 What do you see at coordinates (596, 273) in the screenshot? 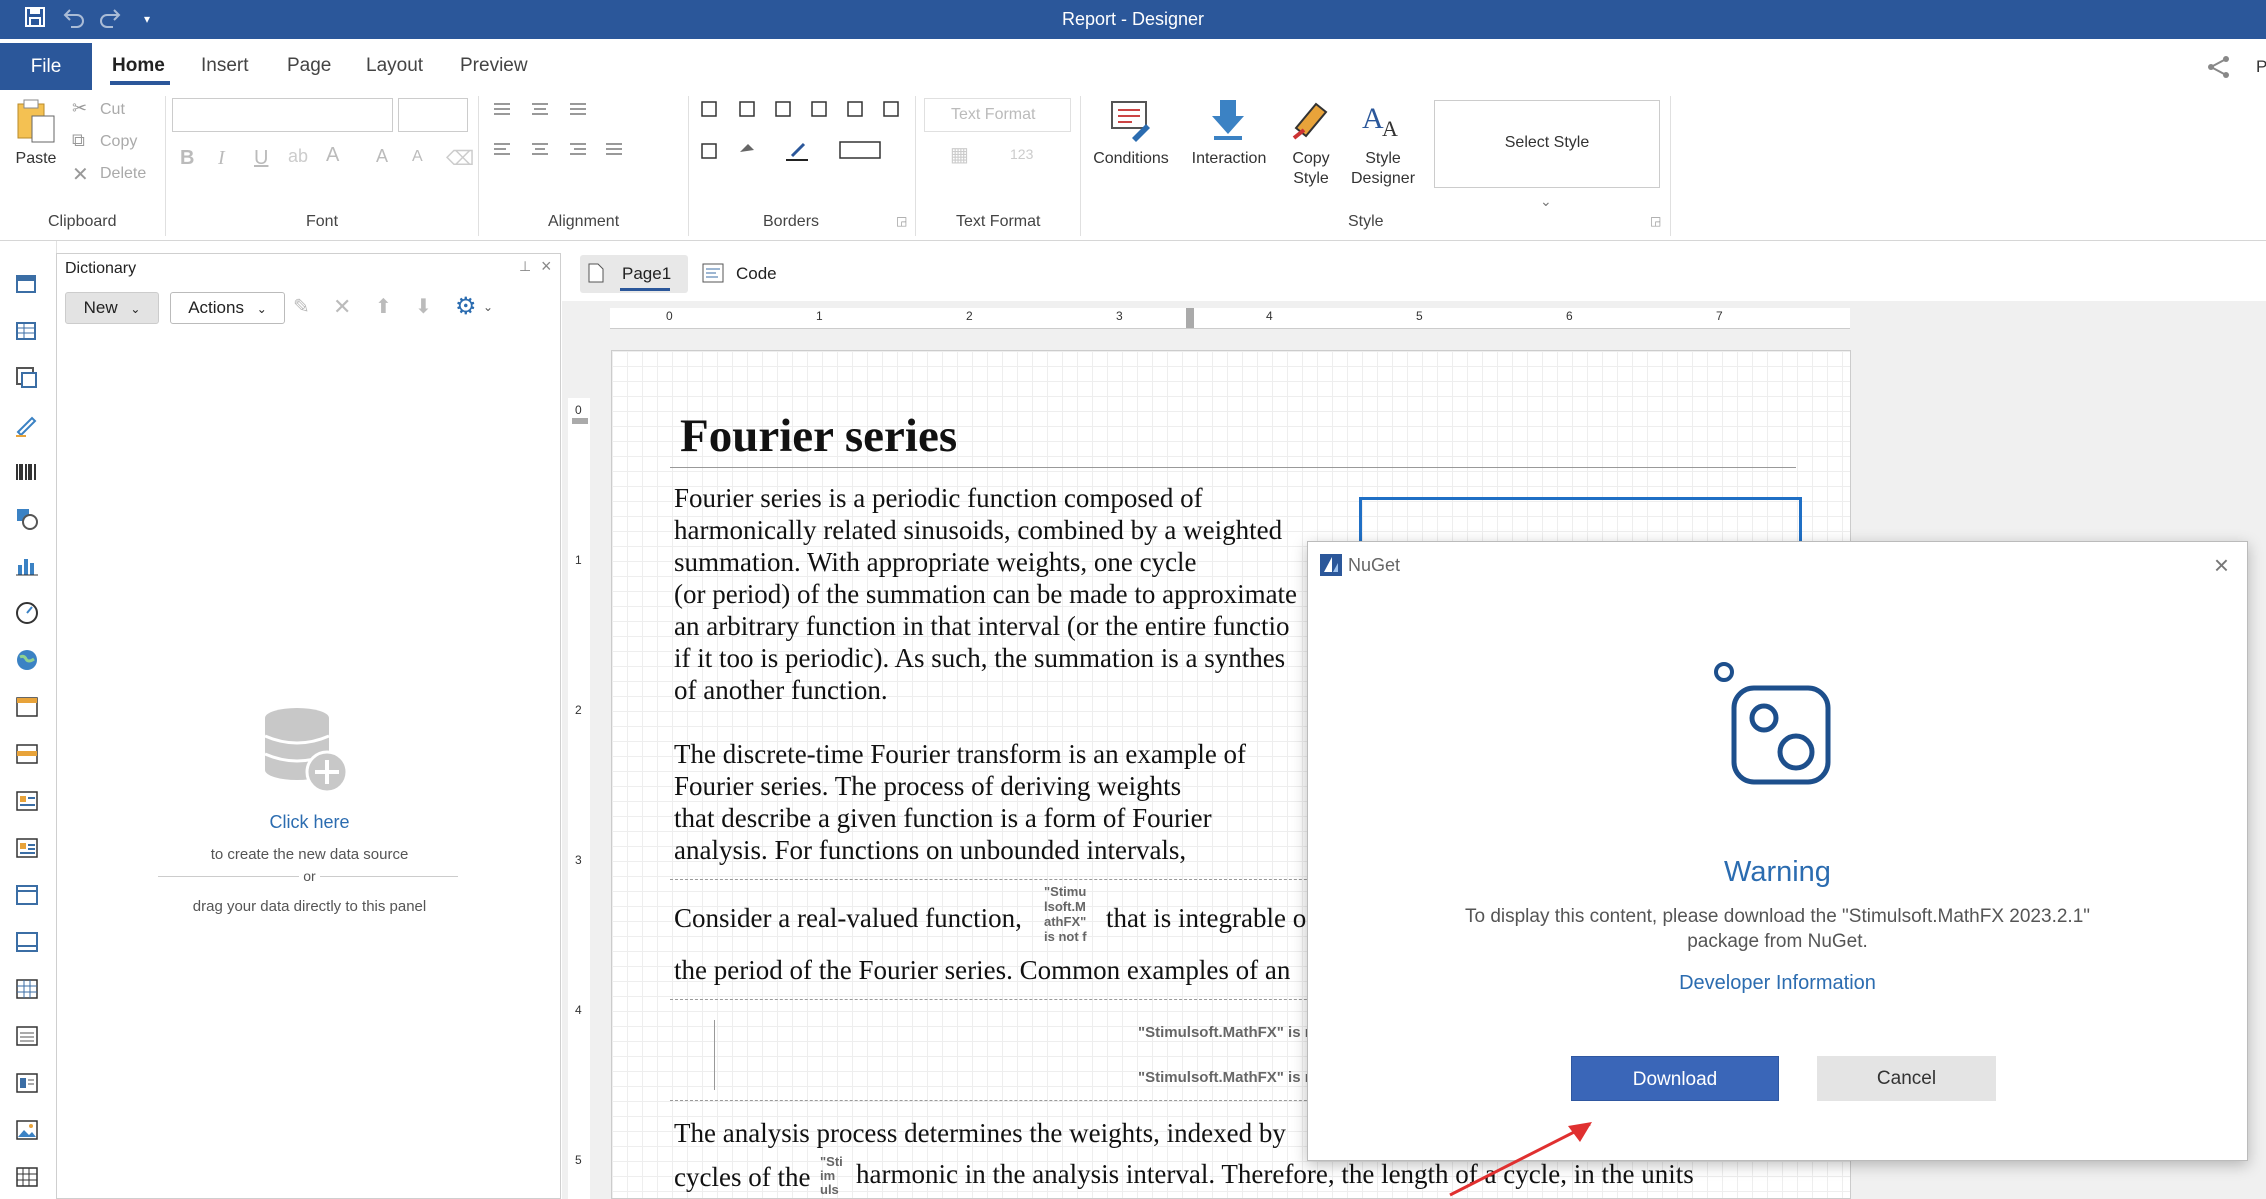
I see `page-icon` at bounding box center [596, 273].